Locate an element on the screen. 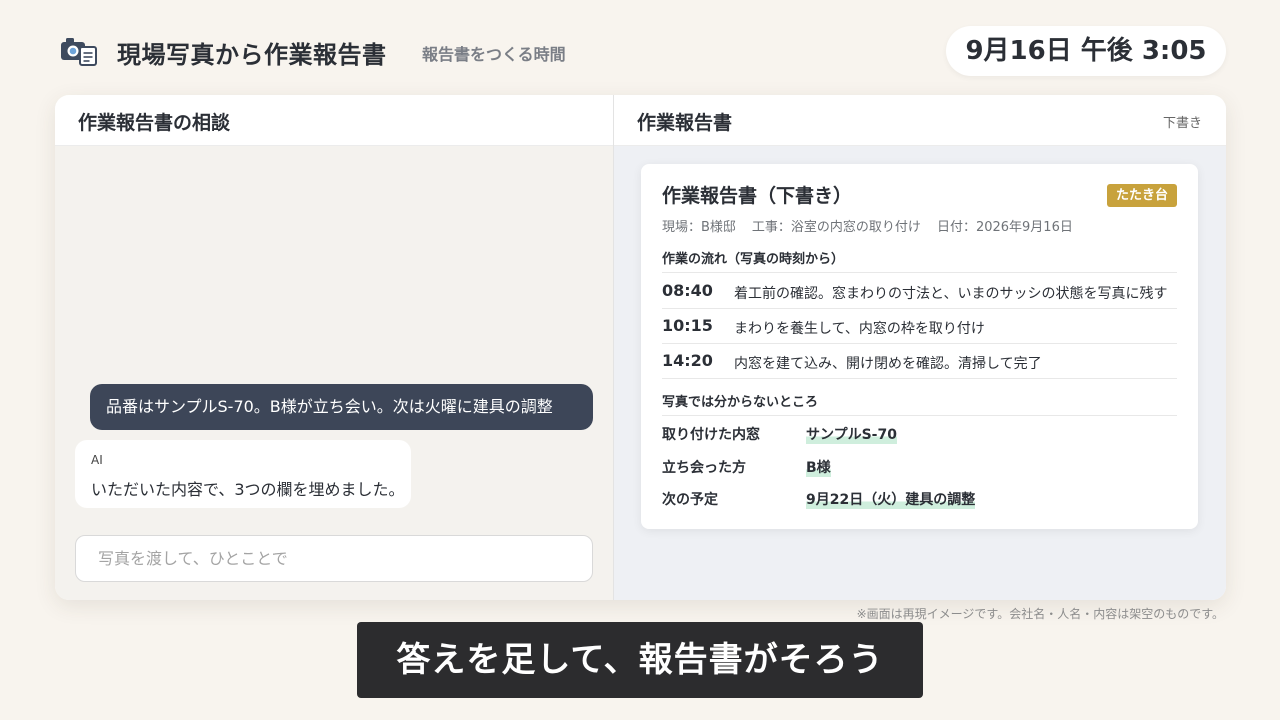 The image size is (1280, 720). caption: 答えを足して、報告書がそろう is located at coordinates (640, 660).